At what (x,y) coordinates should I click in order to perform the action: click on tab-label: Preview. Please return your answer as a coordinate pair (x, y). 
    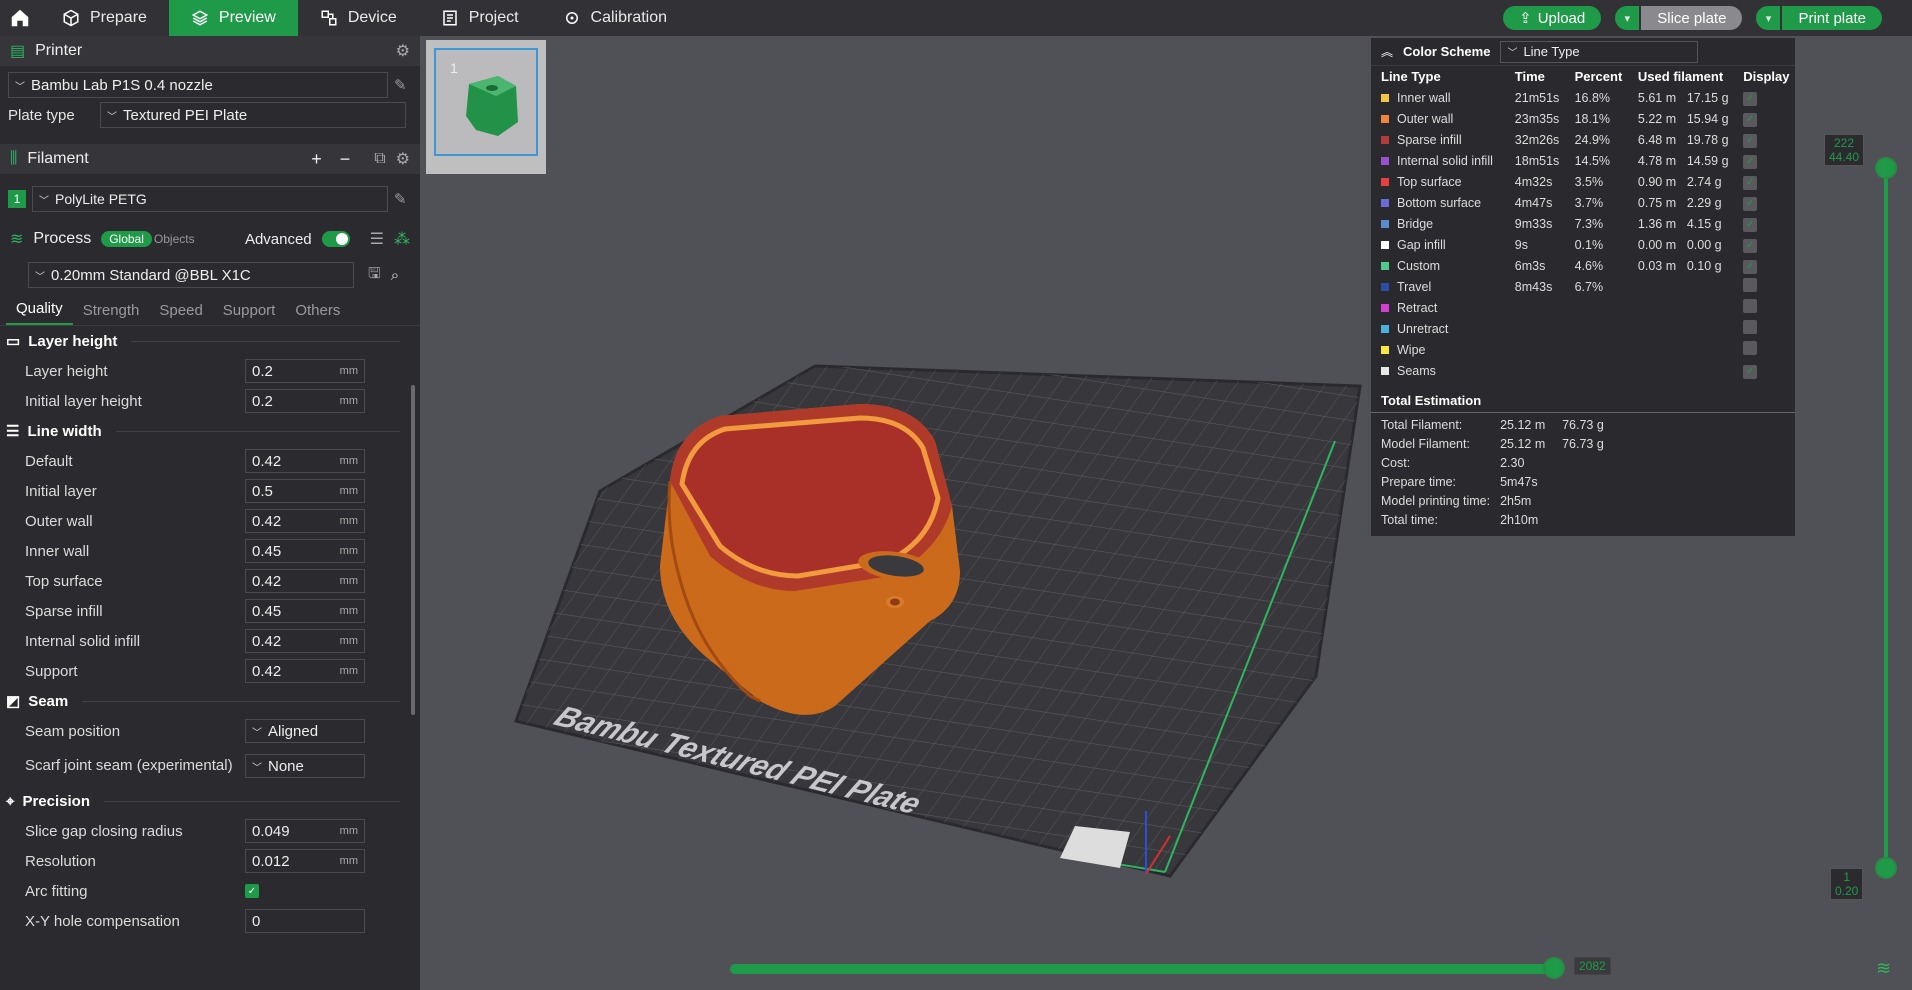
    Looking at the image, I should click on (247, 17).